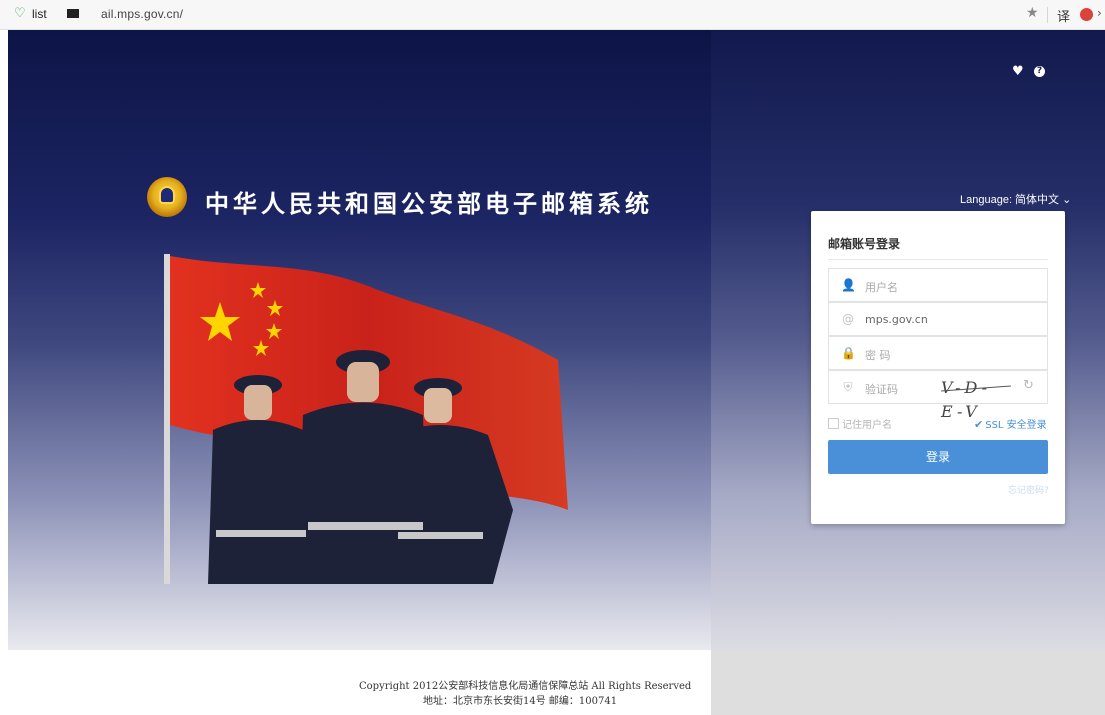 This screenshot has height=715, width=1105. Describe the element at coordinates (552, 15) in the screenshot. I see `browser-toolbar: ♡ list ail.mps.gov.cn/ ★ 译 ›` at that location.